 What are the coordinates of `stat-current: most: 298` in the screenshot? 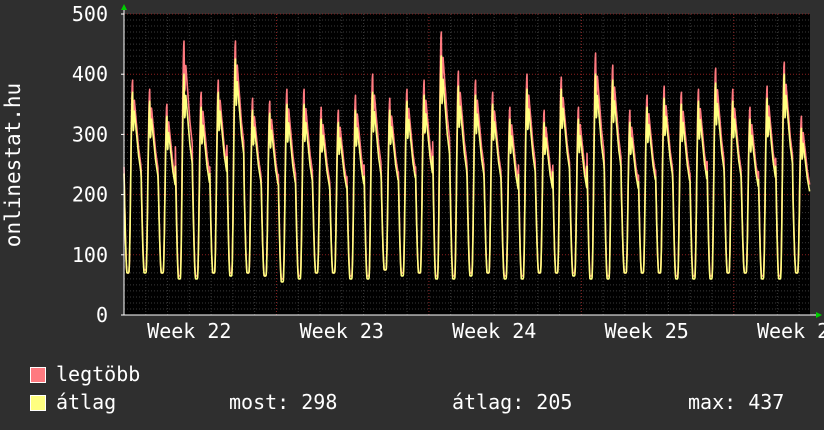 It's located at (283, 402).